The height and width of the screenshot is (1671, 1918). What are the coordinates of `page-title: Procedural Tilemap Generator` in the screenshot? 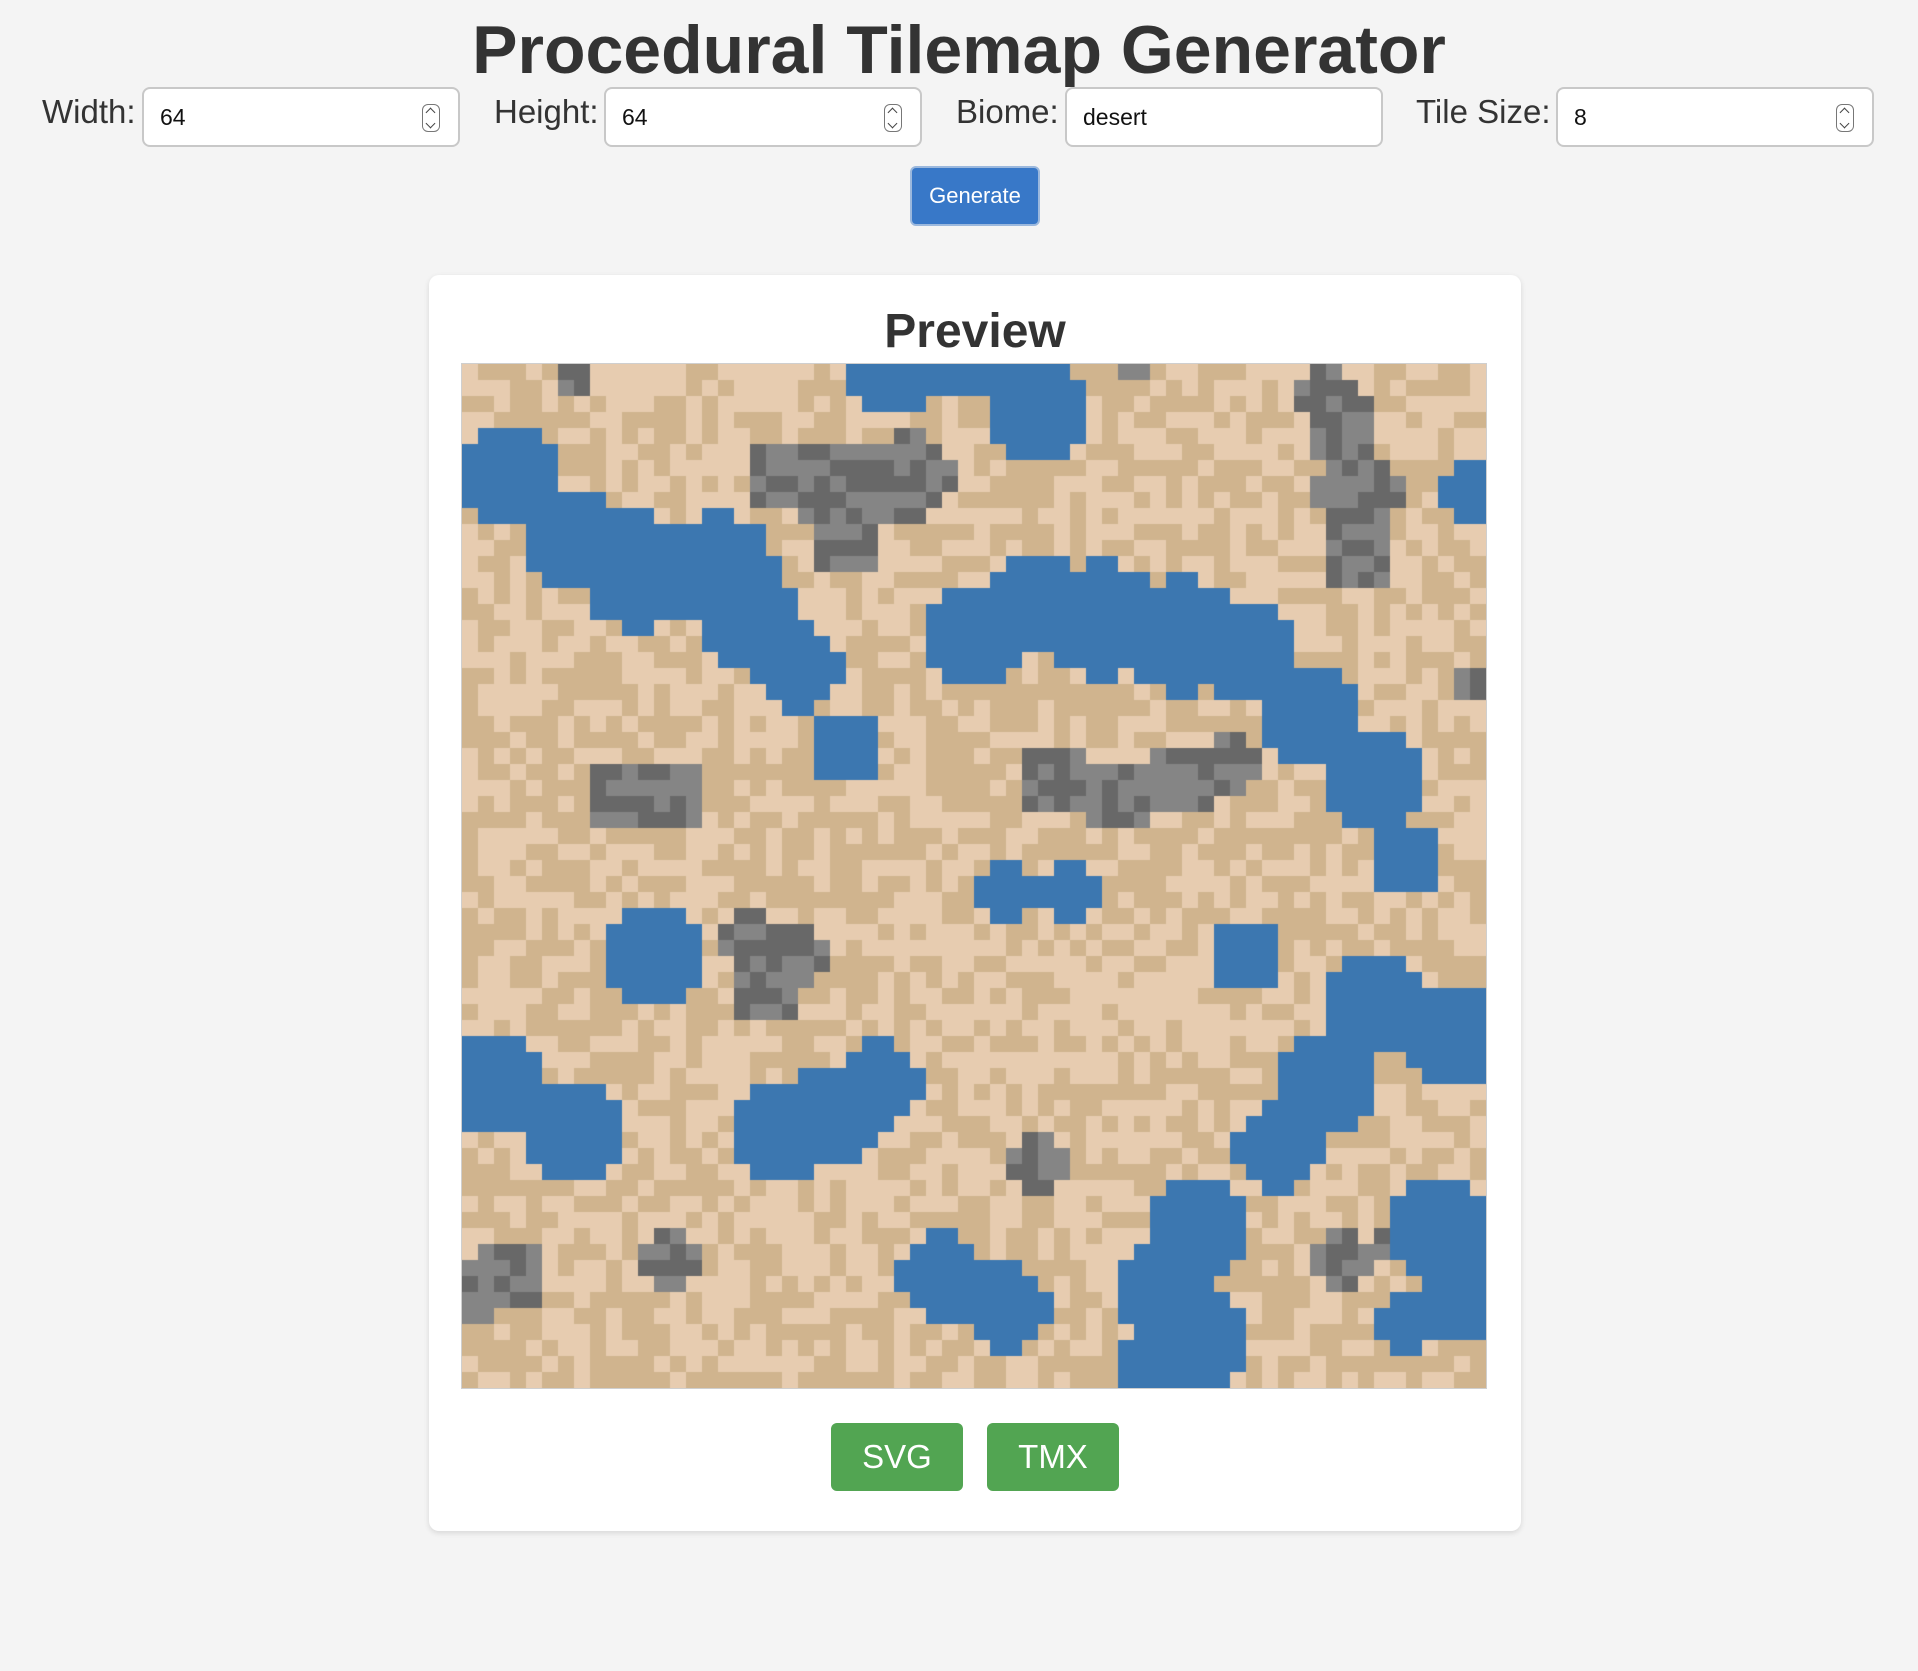 It's located at (959, 50).